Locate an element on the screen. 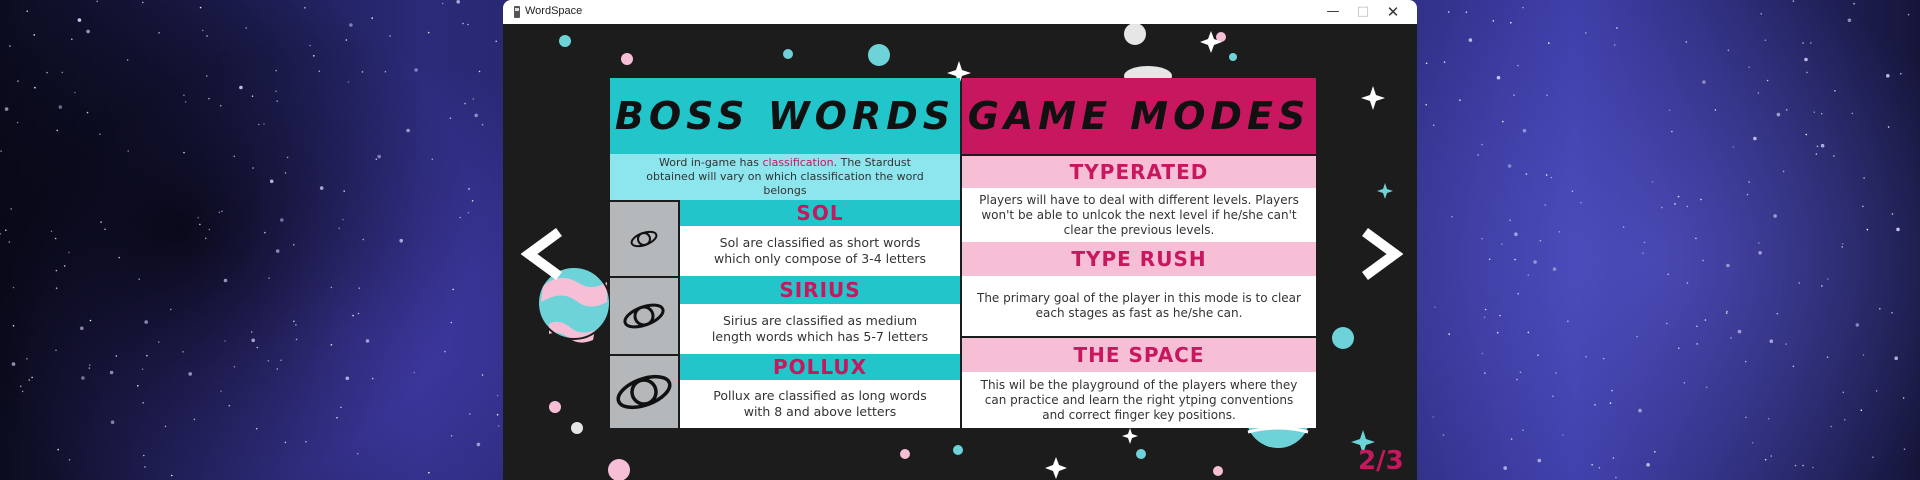 The image size is (1920, 480). type-rush-header: TYPE RUSH is located at coordinates (1139, 259).